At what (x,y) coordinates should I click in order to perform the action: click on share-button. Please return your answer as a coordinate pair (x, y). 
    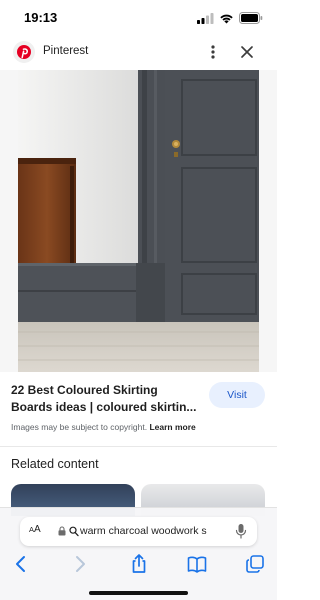
    Looking at the image, I should click on (139, 564).